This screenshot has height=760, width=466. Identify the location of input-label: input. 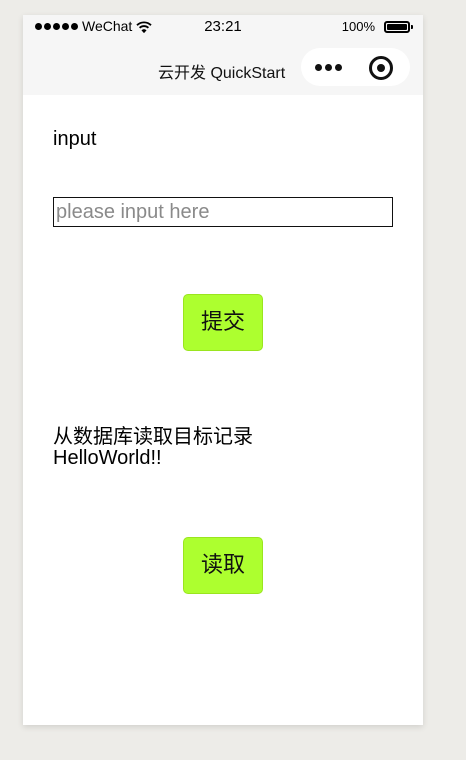
(75, 139).